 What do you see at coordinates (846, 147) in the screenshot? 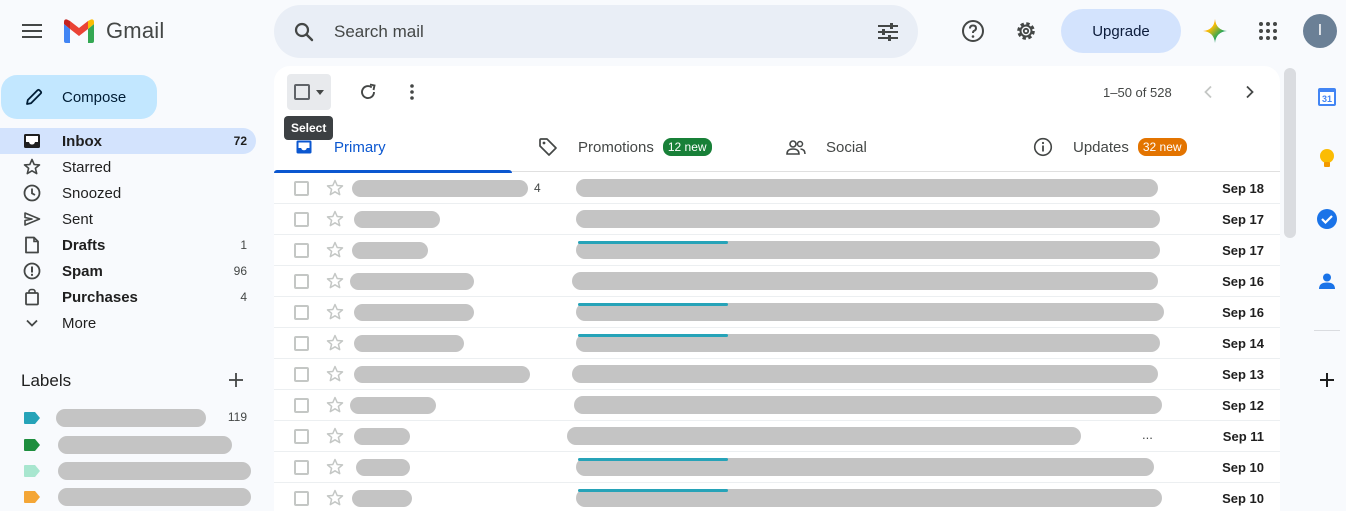
I see `tab-label: Social` at bounding box center [846, 147].